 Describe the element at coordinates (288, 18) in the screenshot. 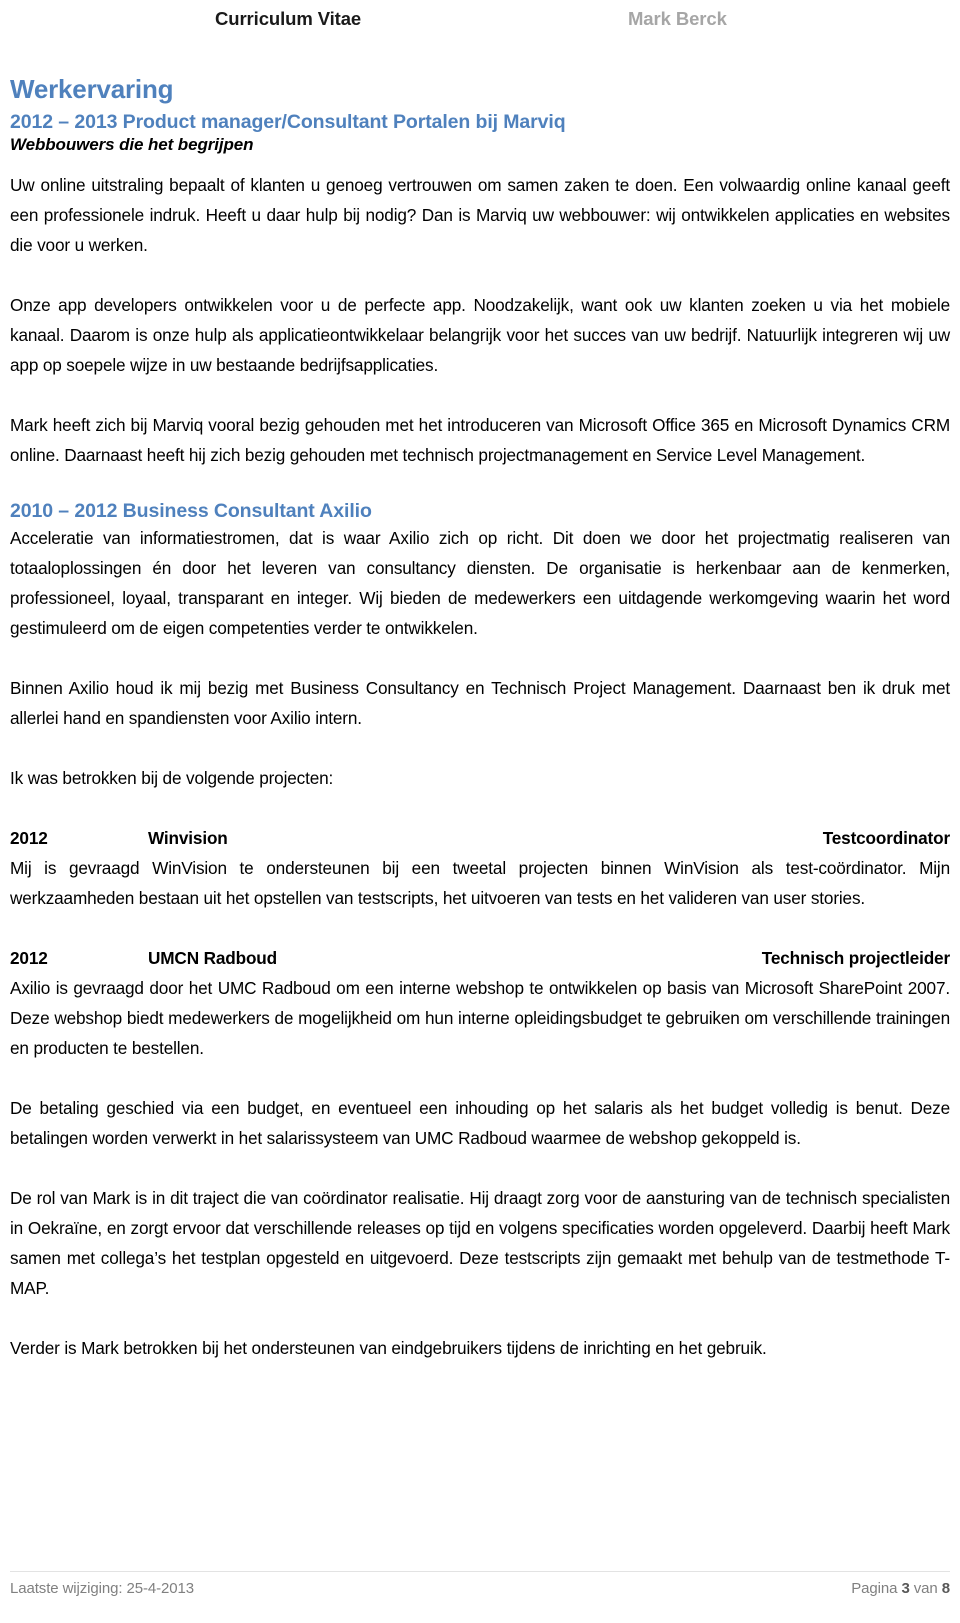

I see `header-document-title: Curriculum Vitae` at that location.